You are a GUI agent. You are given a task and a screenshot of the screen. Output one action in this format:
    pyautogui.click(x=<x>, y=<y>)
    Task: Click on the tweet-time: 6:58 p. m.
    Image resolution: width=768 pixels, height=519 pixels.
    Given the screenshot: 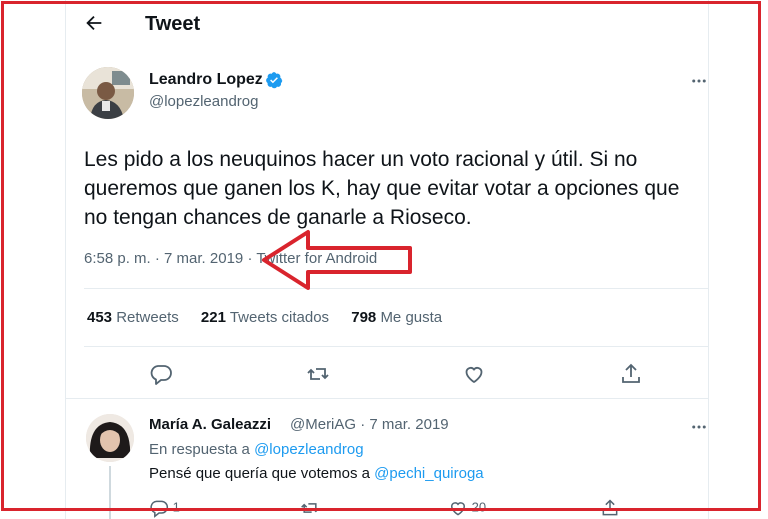 What is the action you would take?
    pyautogui.click(x=117, y=258)
    